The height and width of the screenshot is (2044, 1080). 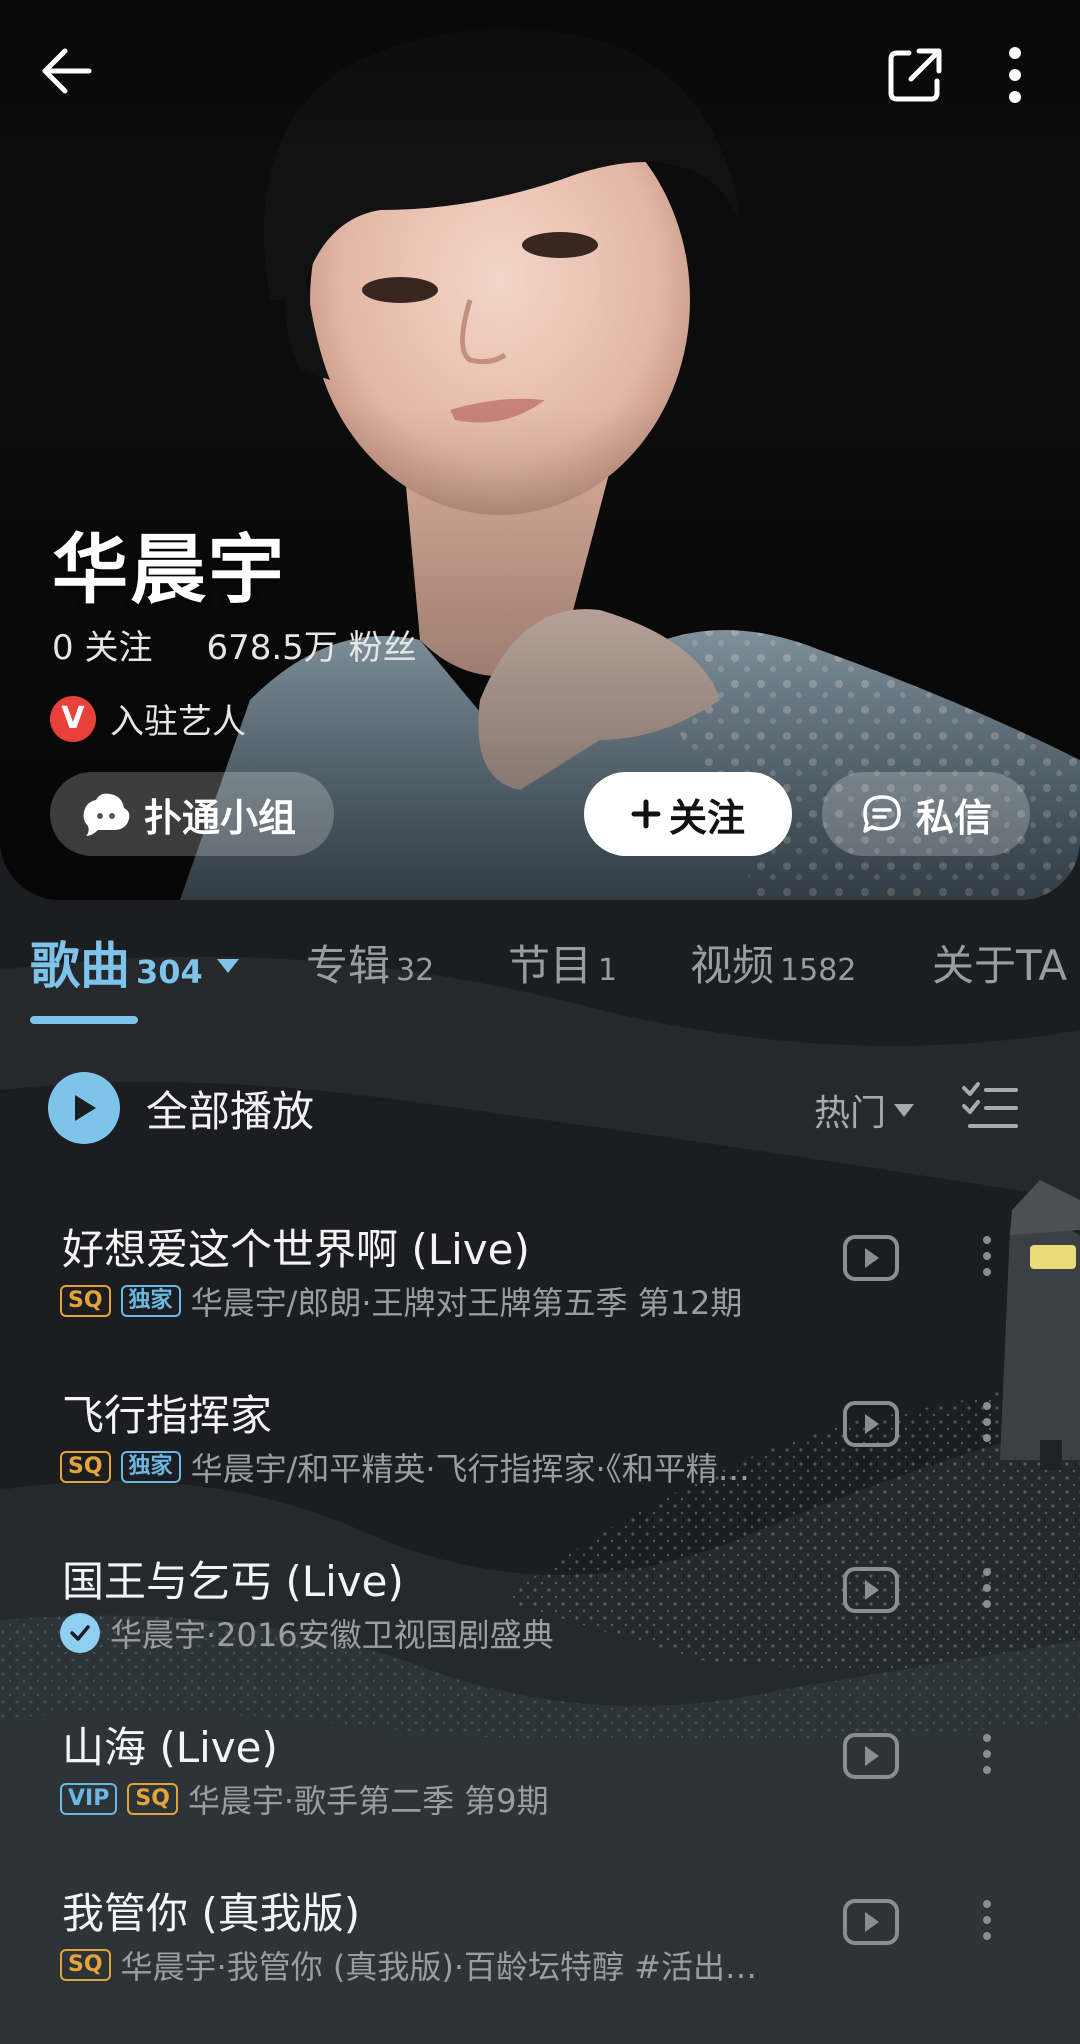 What do you see at coordinates (102, 644) in the screenshot?
I see `following-count: 0 关注` at bounding box center [102, 644].